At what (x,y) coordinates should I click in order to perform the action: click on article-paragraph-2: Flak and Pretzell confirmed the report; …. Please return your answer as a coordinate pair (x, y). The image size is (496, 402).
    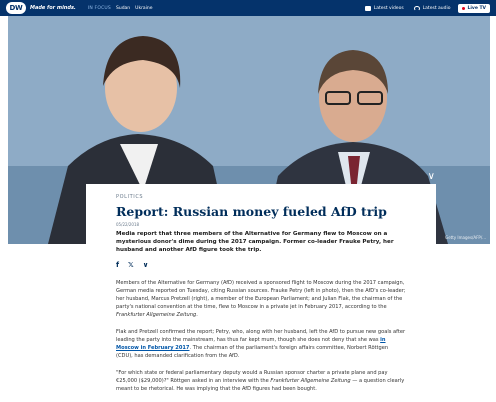
    Looking at the image, I should click on (261, 344).